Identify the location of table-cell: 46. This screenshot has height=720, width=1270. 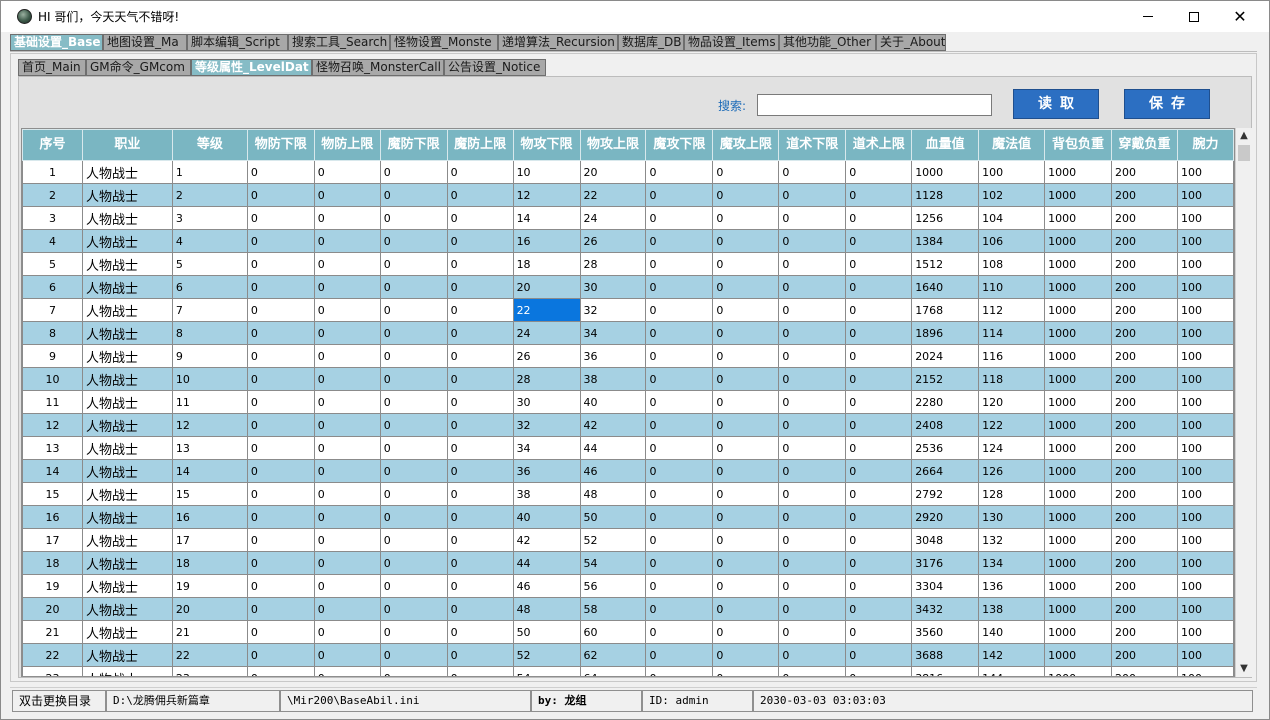
(613, 471).